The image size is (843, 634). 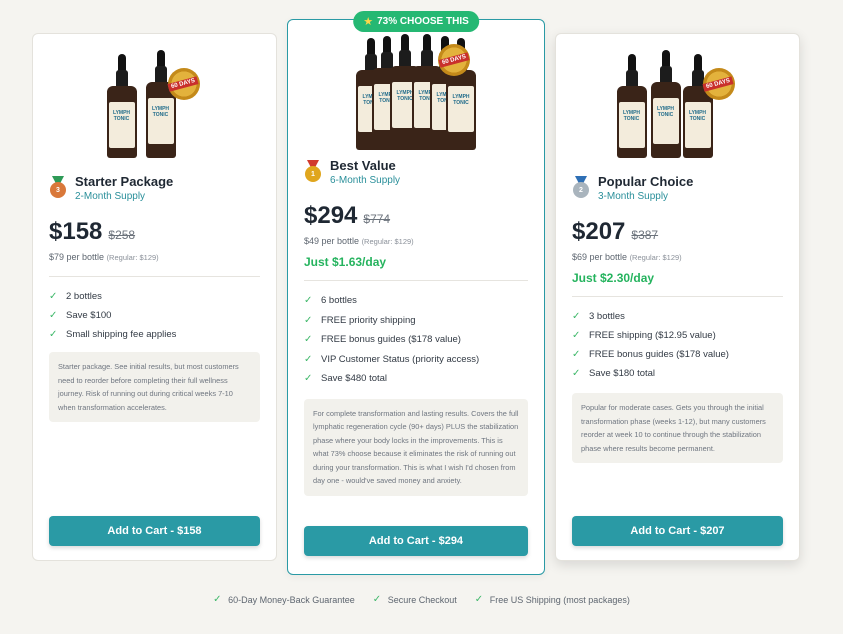 I want to click on product-image: LYMPH TONIC LYMPH TONIC 60 DAYS, so click(x=155, y=103).